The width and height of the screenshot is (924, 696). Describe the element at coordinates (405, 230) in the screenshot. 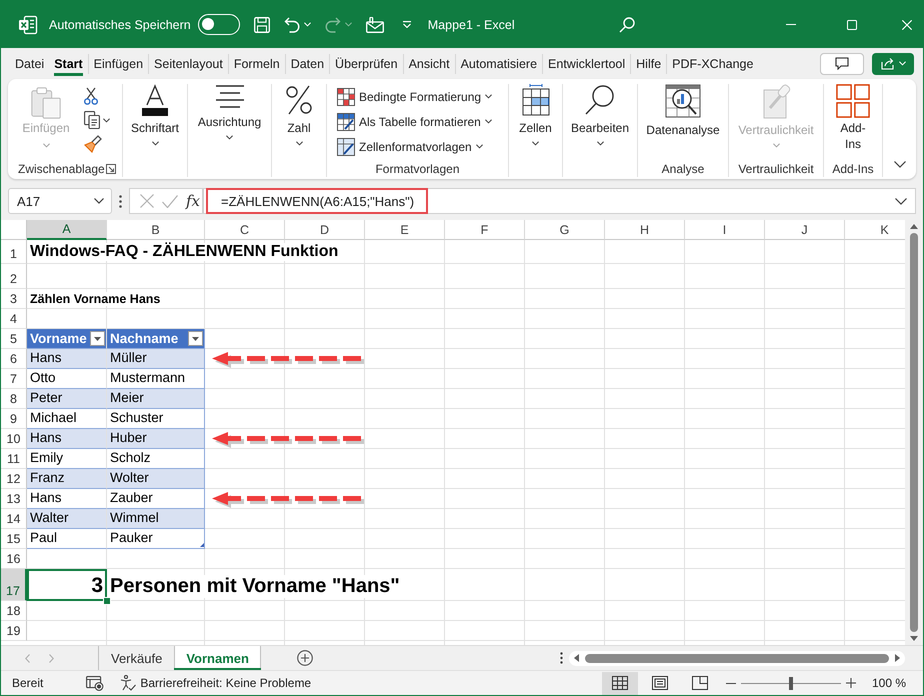

I see `column-header: E` at that location.